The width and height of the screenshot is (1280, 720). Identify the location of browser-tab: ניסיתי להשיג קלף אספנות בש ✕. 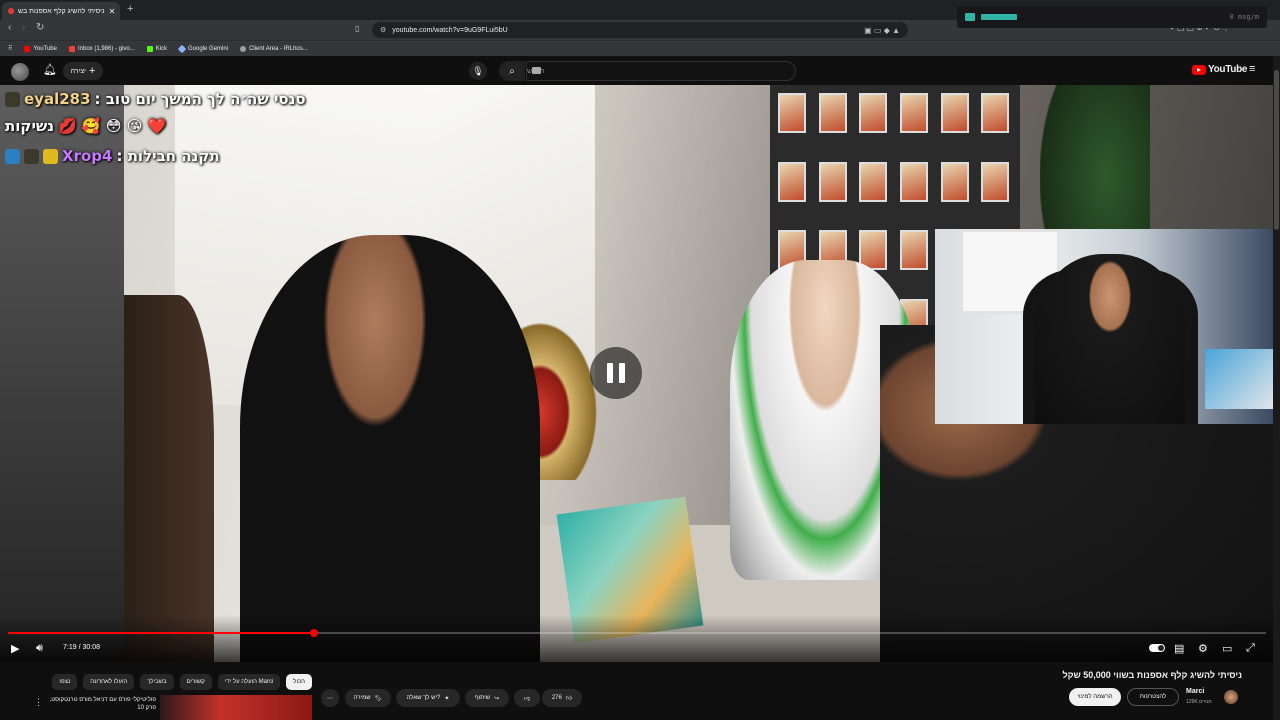
(61, 11).